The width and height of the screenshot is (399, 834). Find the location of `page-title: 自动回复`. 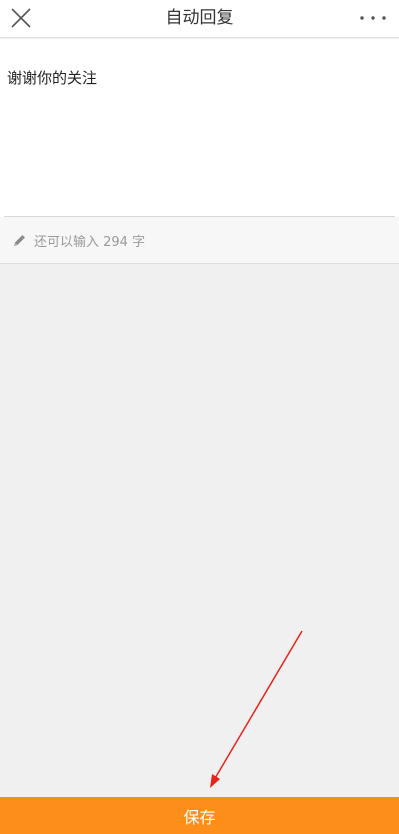

page-title: 自动回复 is located at coordinates (199, 18).